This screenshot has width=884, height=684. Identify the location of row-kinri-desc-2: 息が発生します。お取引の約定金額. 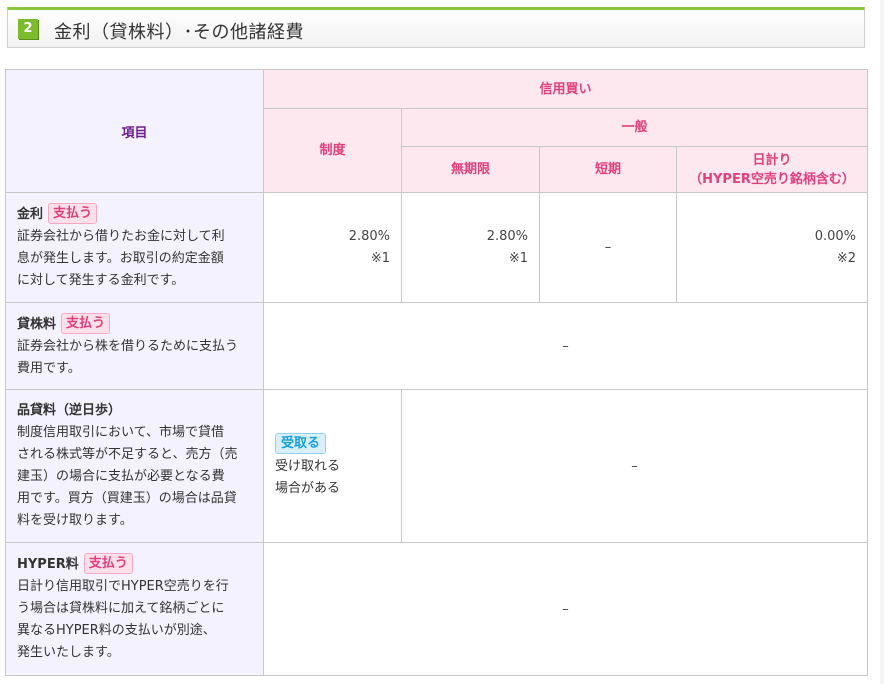
(120, 258).